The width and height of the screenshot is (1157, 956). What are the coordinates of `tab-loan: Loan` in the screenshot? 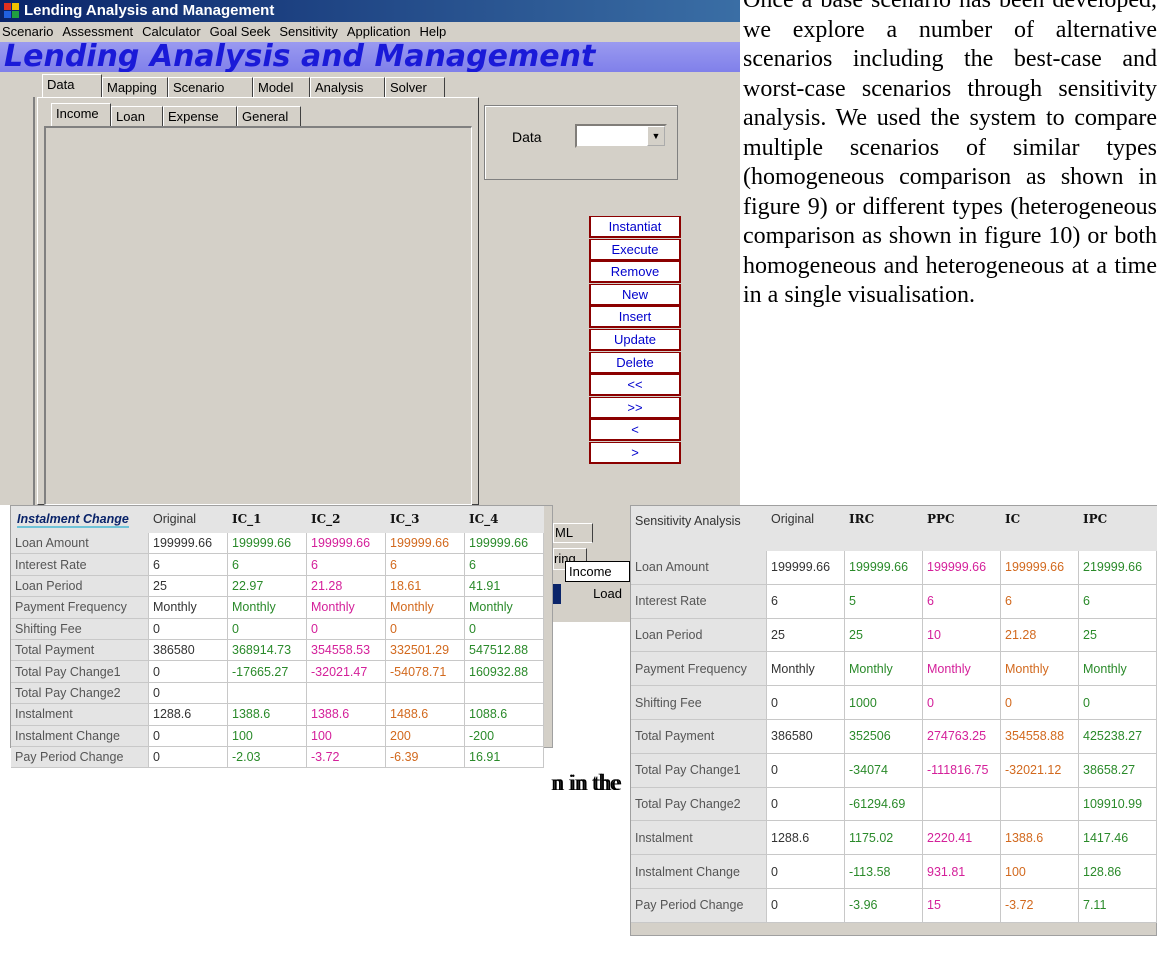 It's located at (137, 116).